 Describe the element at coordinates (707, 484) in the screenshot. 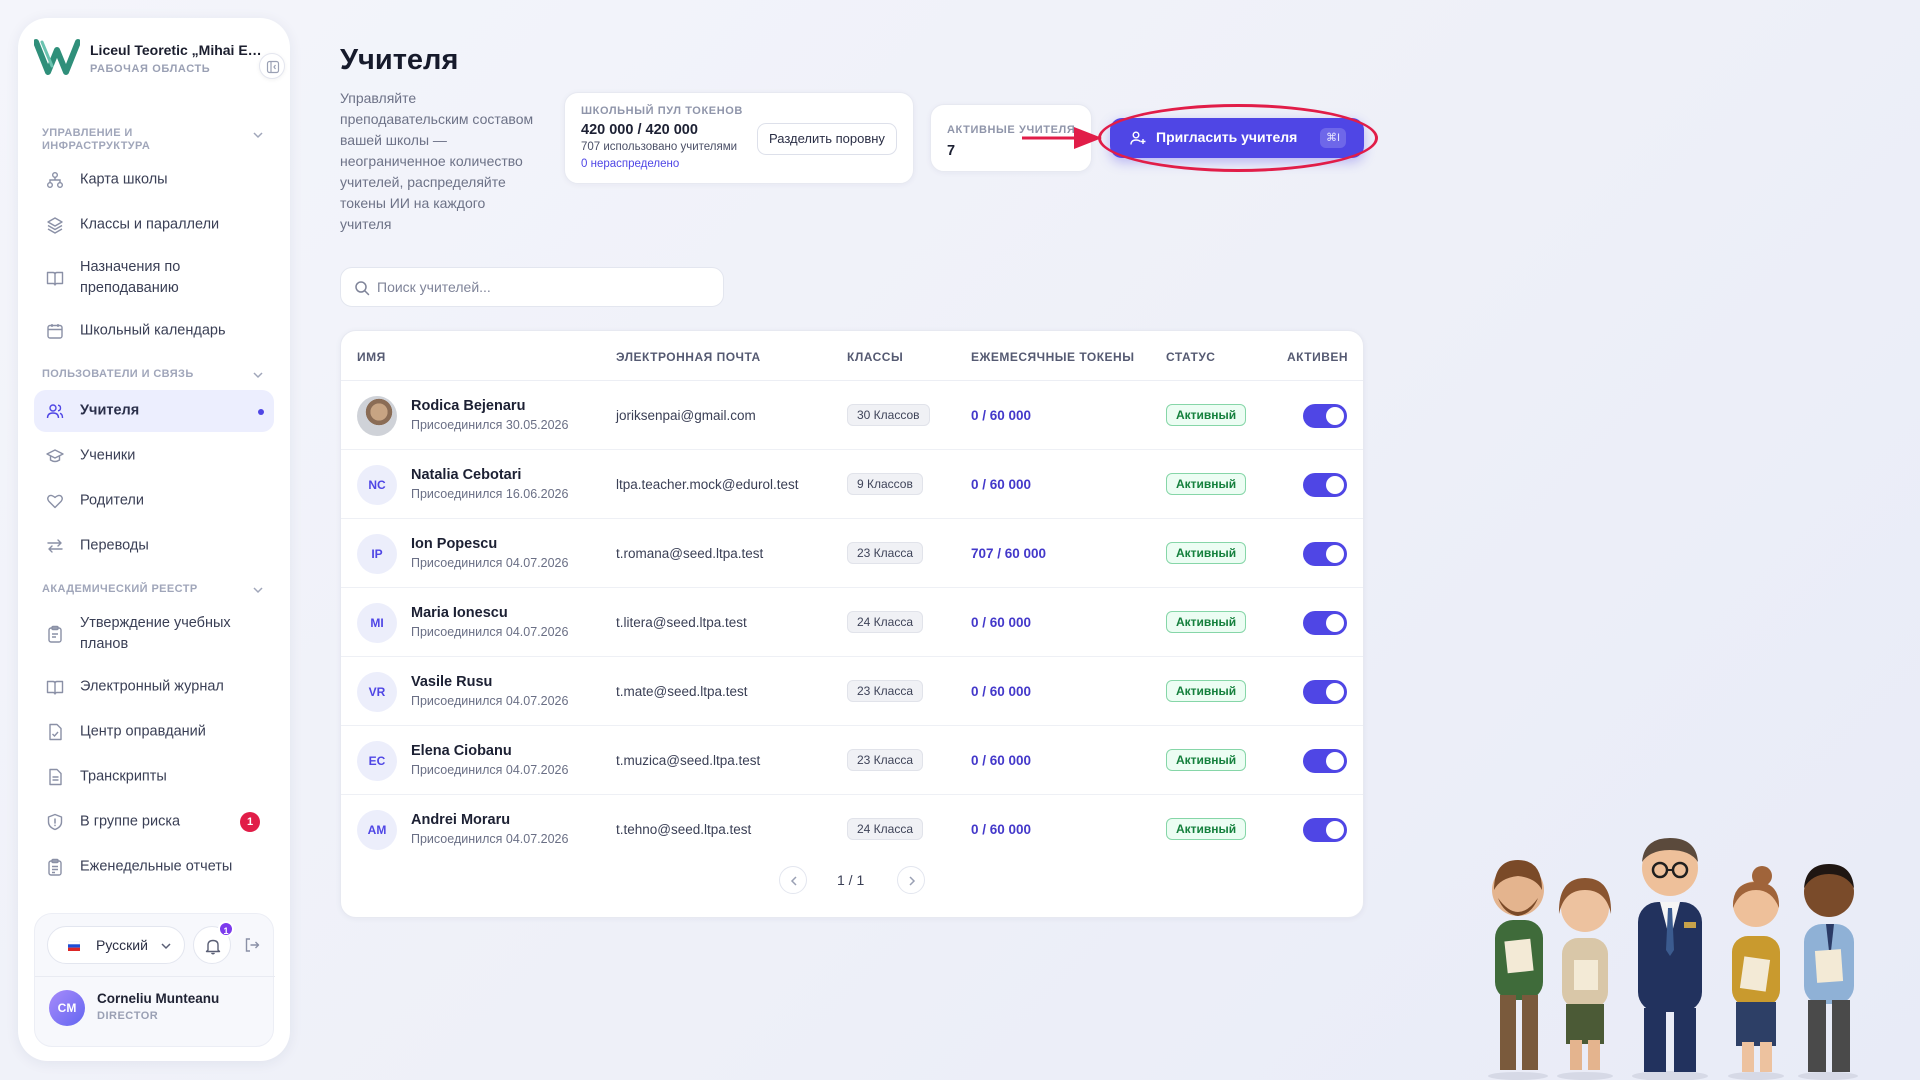

I see `teacher-email: ltpa.teacher.mock@edurol.test` at that location.